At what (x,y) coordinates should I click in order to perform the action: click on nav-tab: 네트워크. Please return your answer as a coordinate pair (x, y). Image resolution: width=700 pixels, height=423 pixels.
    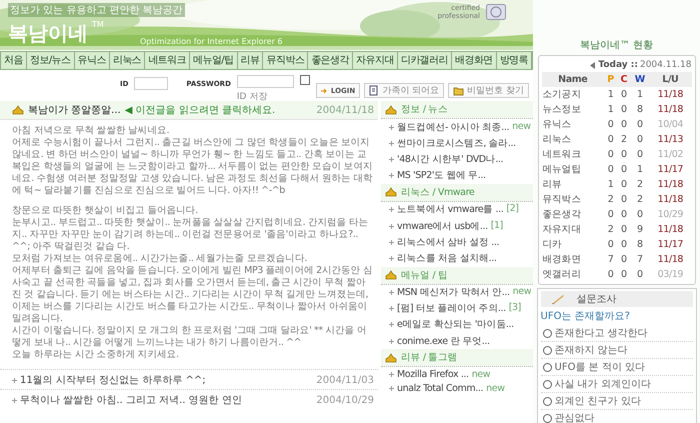
    Looking at the image, I should click on (167, 60).